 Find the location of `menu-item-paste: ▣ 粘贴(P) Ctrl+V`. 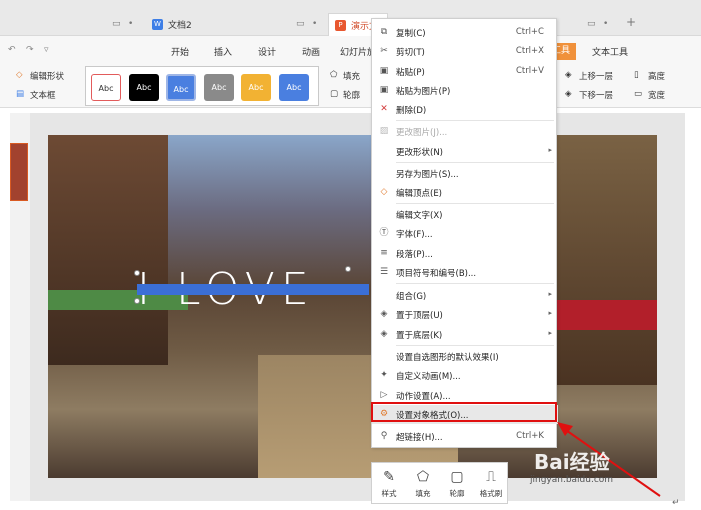

menu-item-paste: ▣ 粘贴(P) Ctrl+V is located at coordinates (465, 71).